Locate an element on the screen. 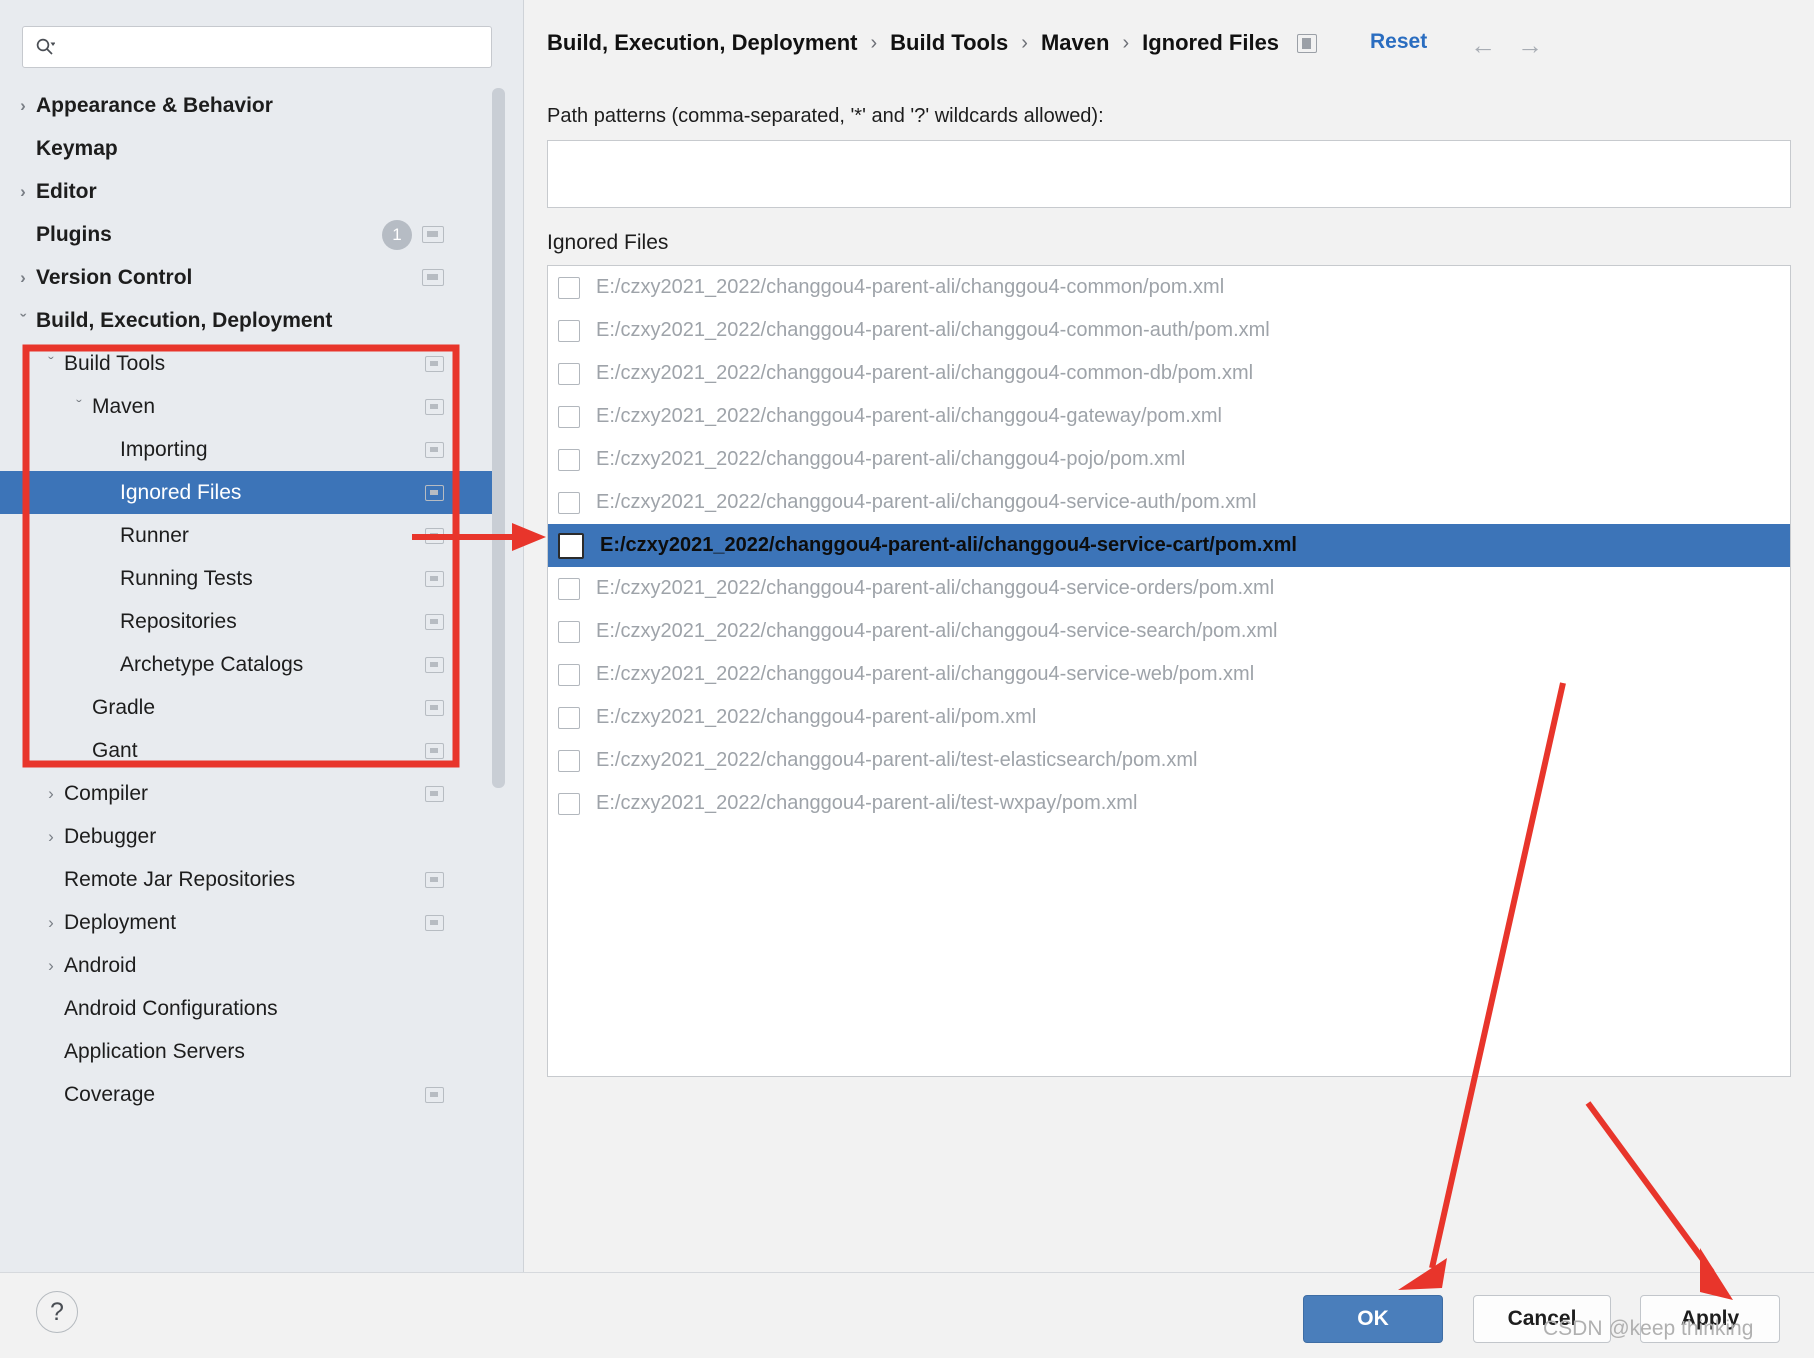 This screenshot has height=1358, width=1814. sidebar-item-label: Appearance & Behavior is located at coordinates (154, 105).